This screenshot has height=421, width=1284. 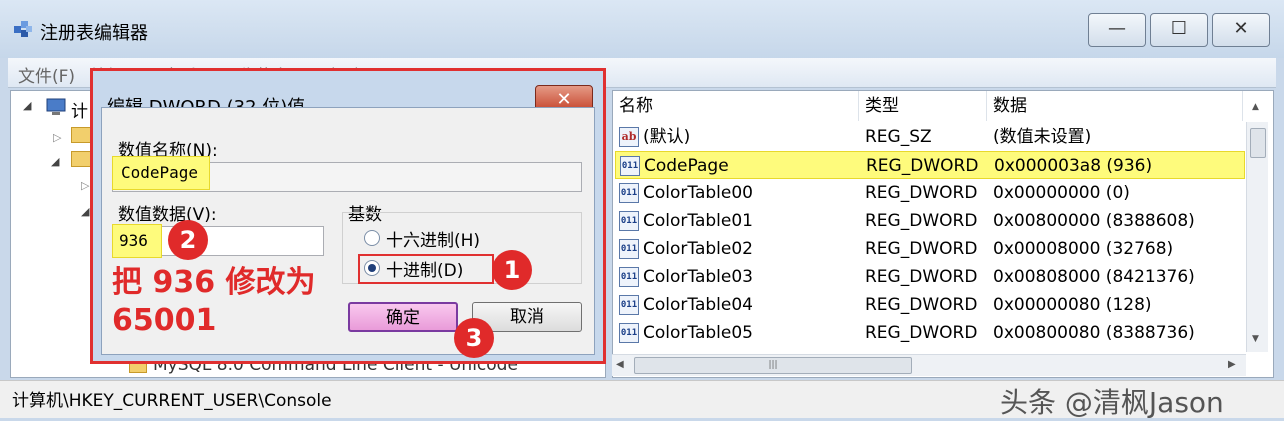 I want to click on scroll-left-icon: ◀, so click(x=620, y=364).